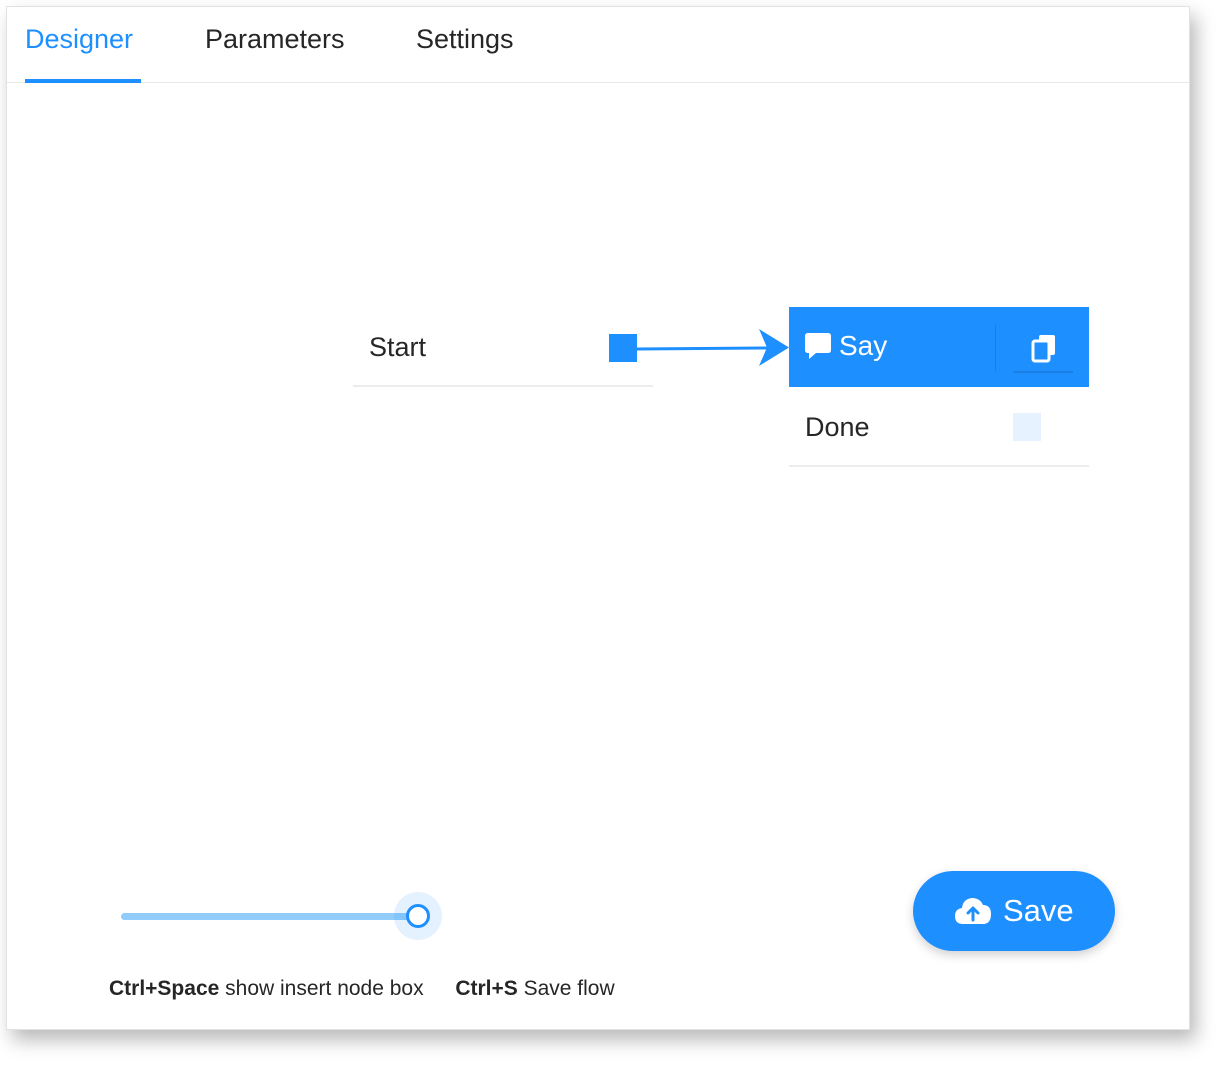 This screenshot has height=1068, width=1228. What do you see at coordinates (1038, 910) in the screenshot?
I see `save-button-label: Save` at bounding box center [1038, 910].